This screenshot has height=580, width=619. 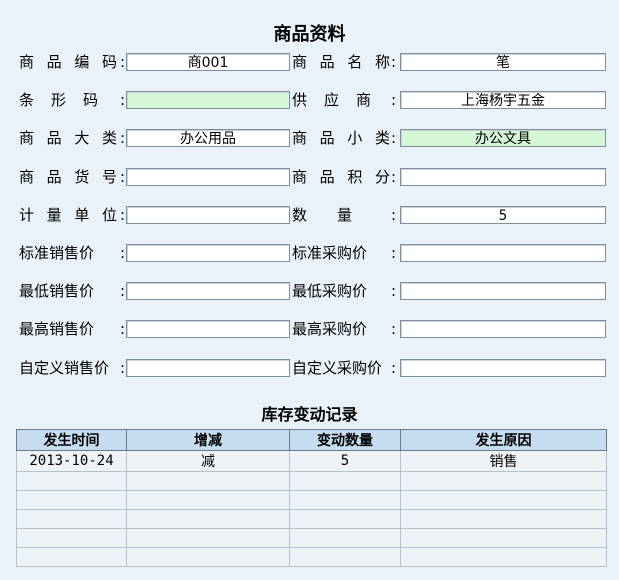 I want to click on label-text: 最高采购价, so click(x=330, y=329).